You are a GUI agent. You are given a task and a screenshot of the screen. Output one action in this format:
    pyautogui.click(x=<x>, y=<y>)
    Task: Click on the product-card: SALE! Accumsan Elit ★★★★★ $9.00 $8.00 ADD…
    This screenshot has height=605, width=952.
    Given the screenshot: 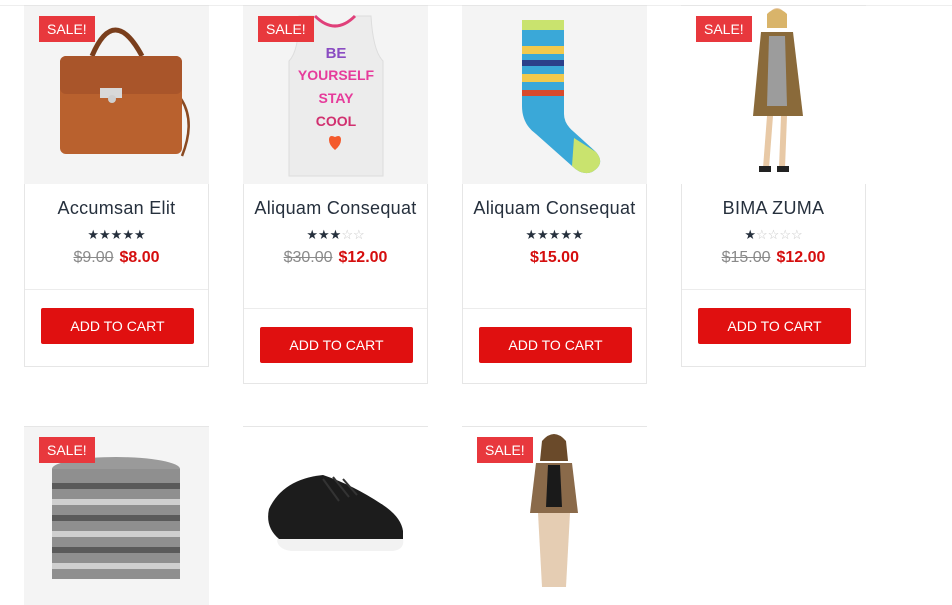 What is the action you would take?
    pyautogui.click(x=116, y=186)
    